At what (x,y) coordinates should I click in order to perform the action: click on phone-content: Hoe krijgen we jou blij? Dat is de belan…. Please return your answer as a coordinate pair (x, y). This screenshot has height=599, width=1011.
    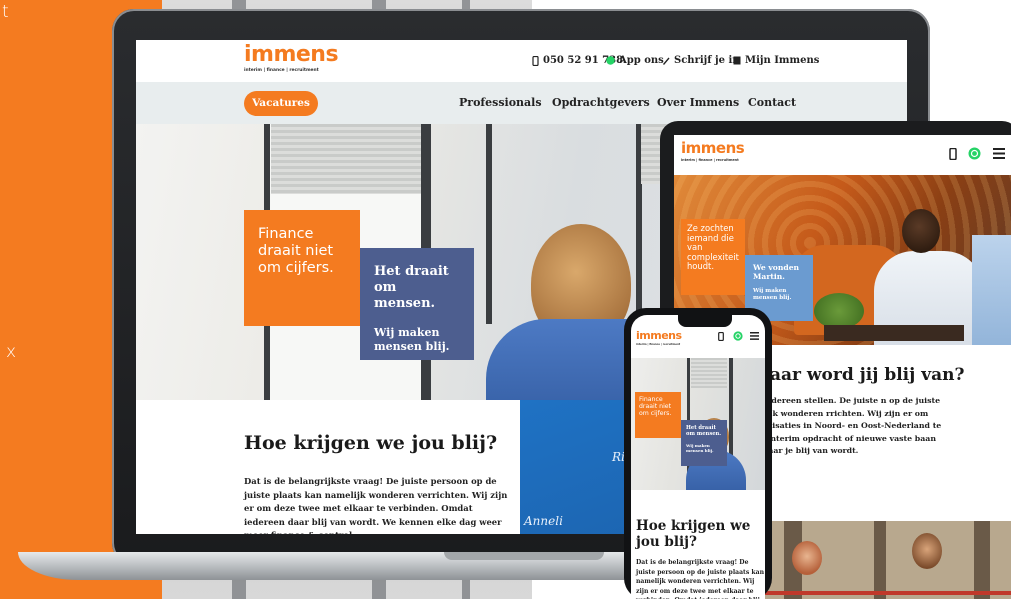
    Looking at the image, I should click on (698, 544).